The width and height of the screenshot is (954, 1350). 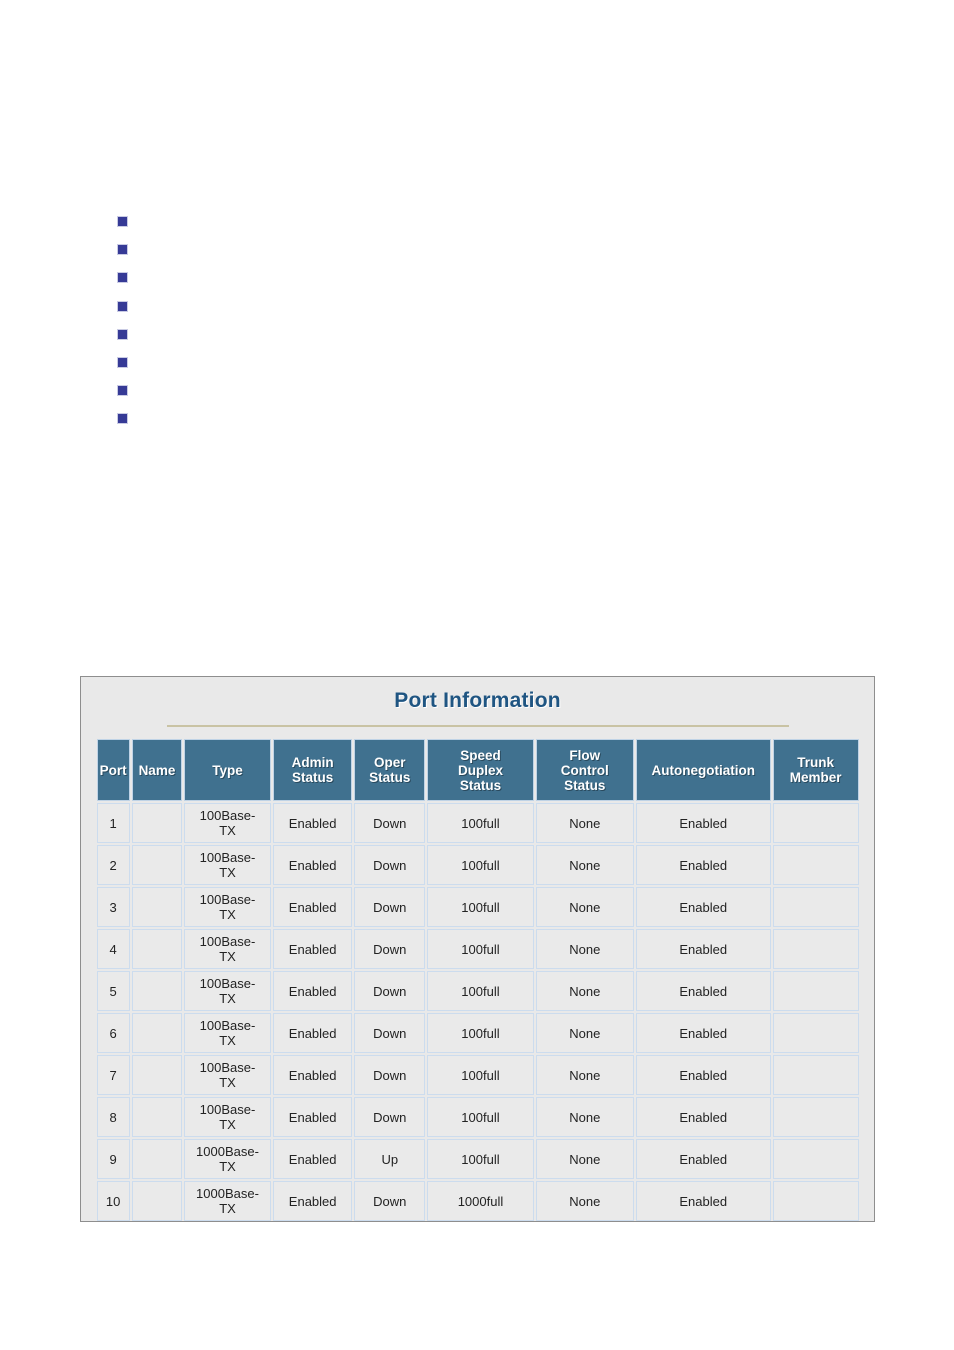 What do you see at coordinates (113, 823) in the screenshot?
I see `cell-port: 1` at bounding box center [113, 823].